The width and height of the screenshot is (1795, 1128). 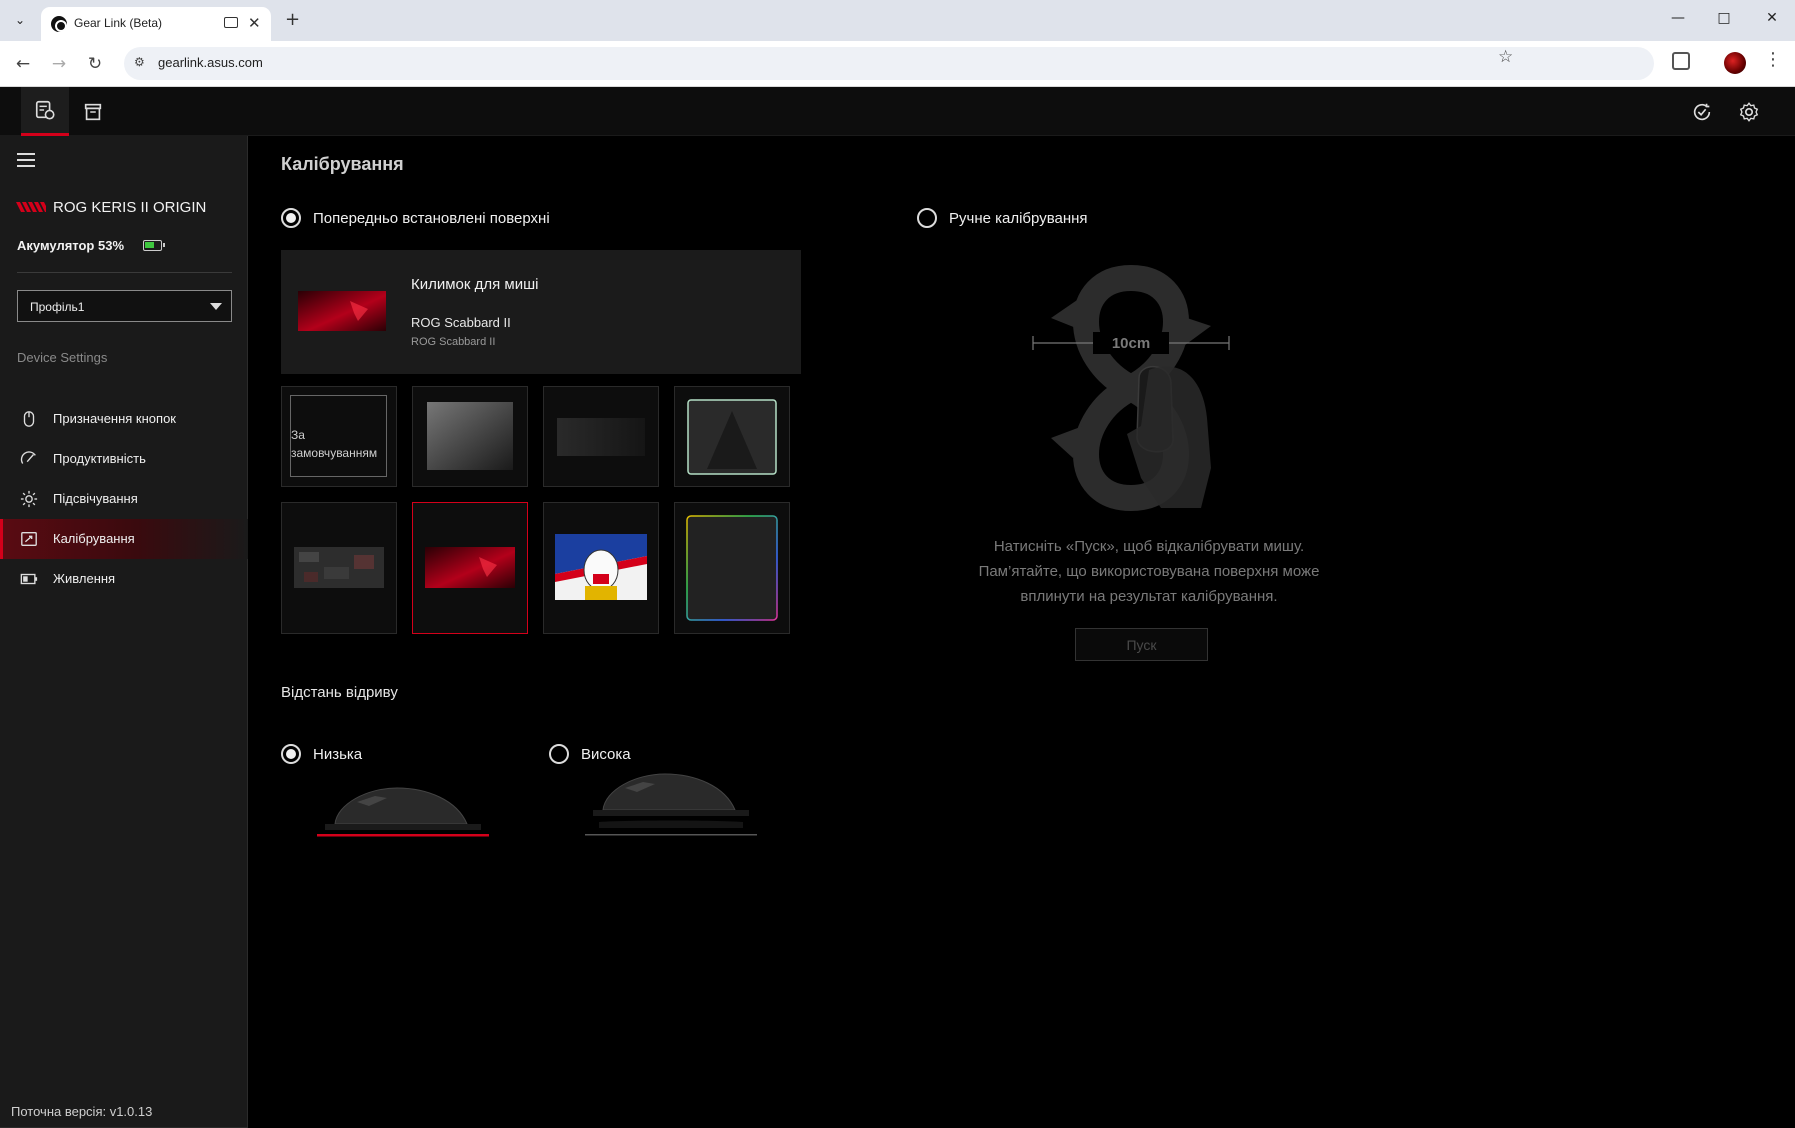 I want to click on close-window-icon: ✕, so click(x=1772, y=18).